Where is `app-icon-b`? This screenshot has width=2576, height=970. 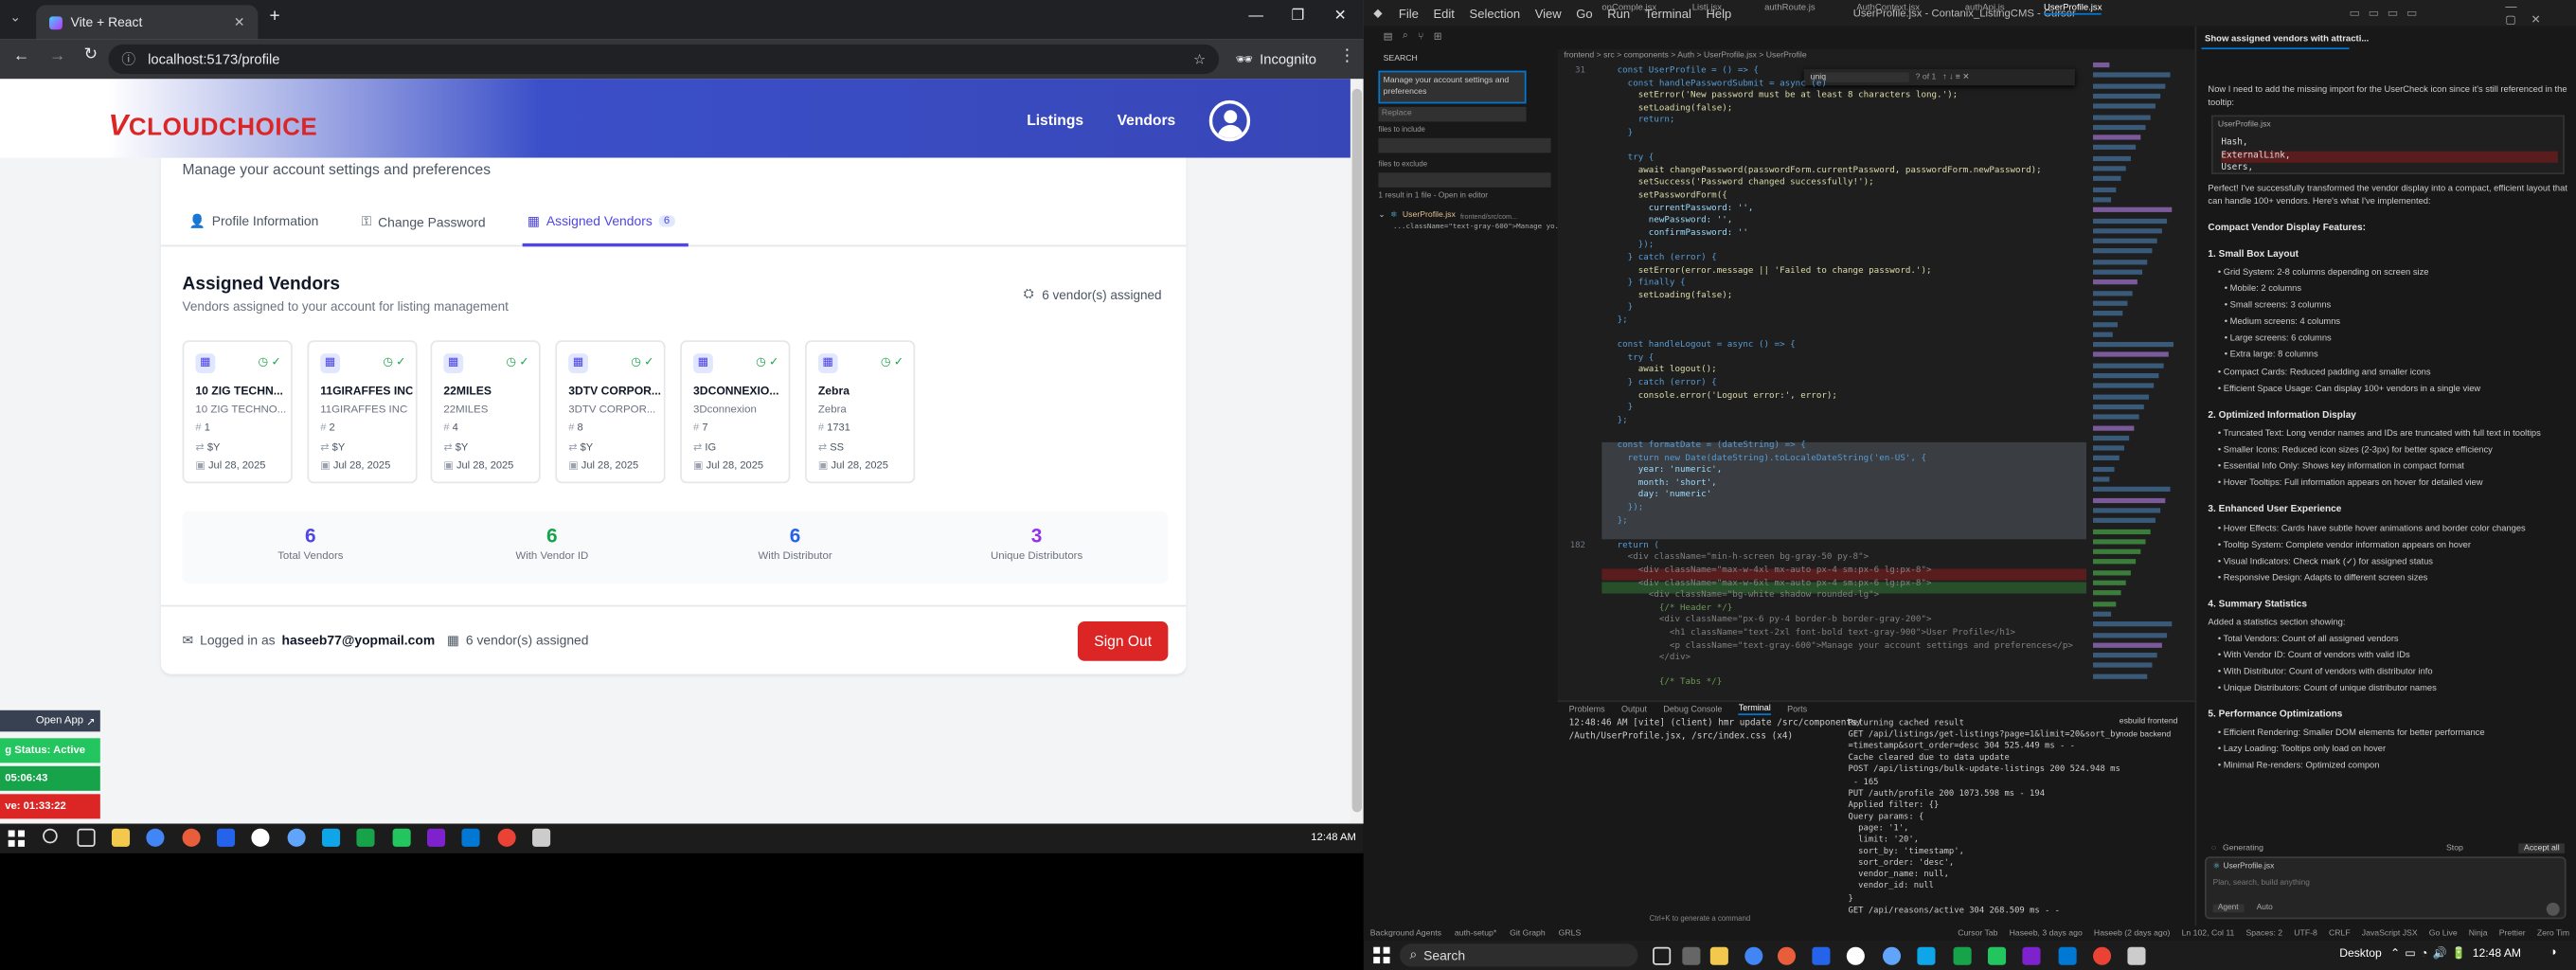
app-icon-b is located at coordinates (1787, 955).